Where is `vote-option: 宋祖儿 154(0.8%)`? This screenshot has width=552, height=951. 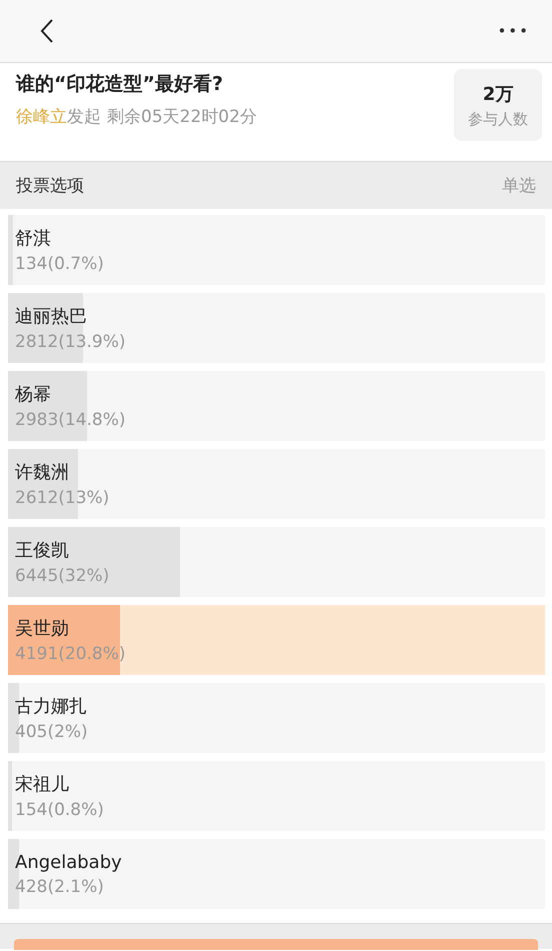
vote-option: 宋祖儿 154(0.8%) is located at coordinates (276, 796).